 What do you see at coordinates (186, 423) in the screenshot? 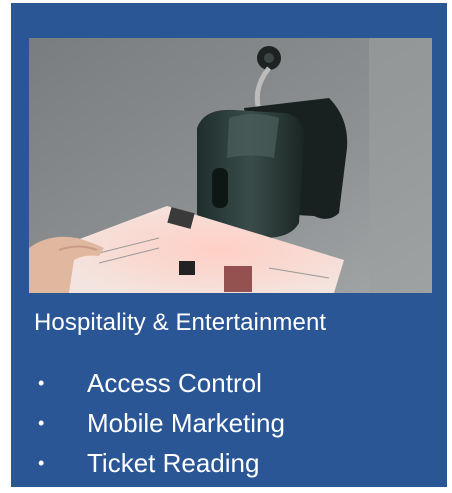
I see `list-item-label: Mobile Marketing` at bounding box center [186, 423].